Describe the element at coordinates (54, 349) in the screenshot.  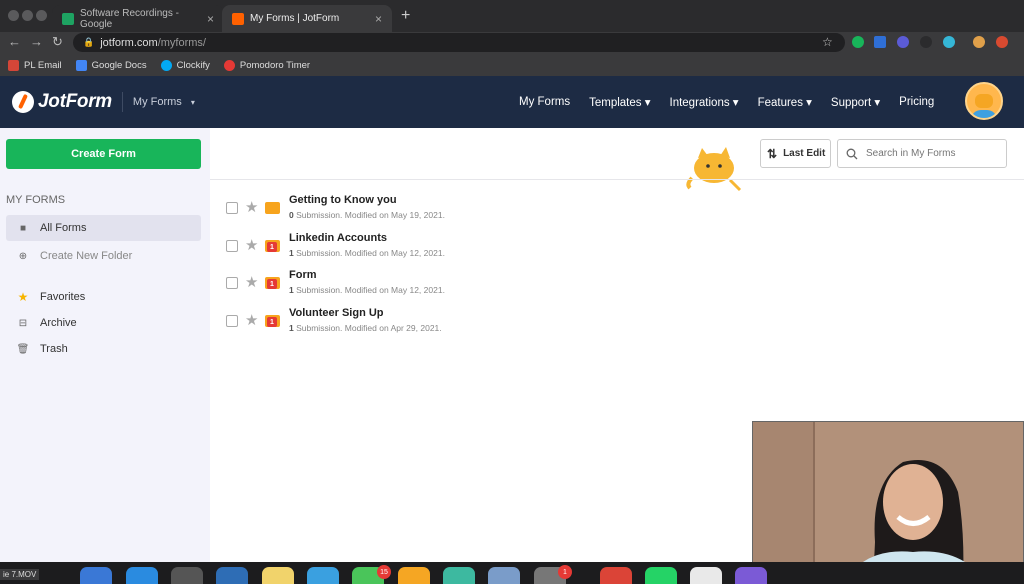
I see `sidebar-item-label: Trash` at that location.